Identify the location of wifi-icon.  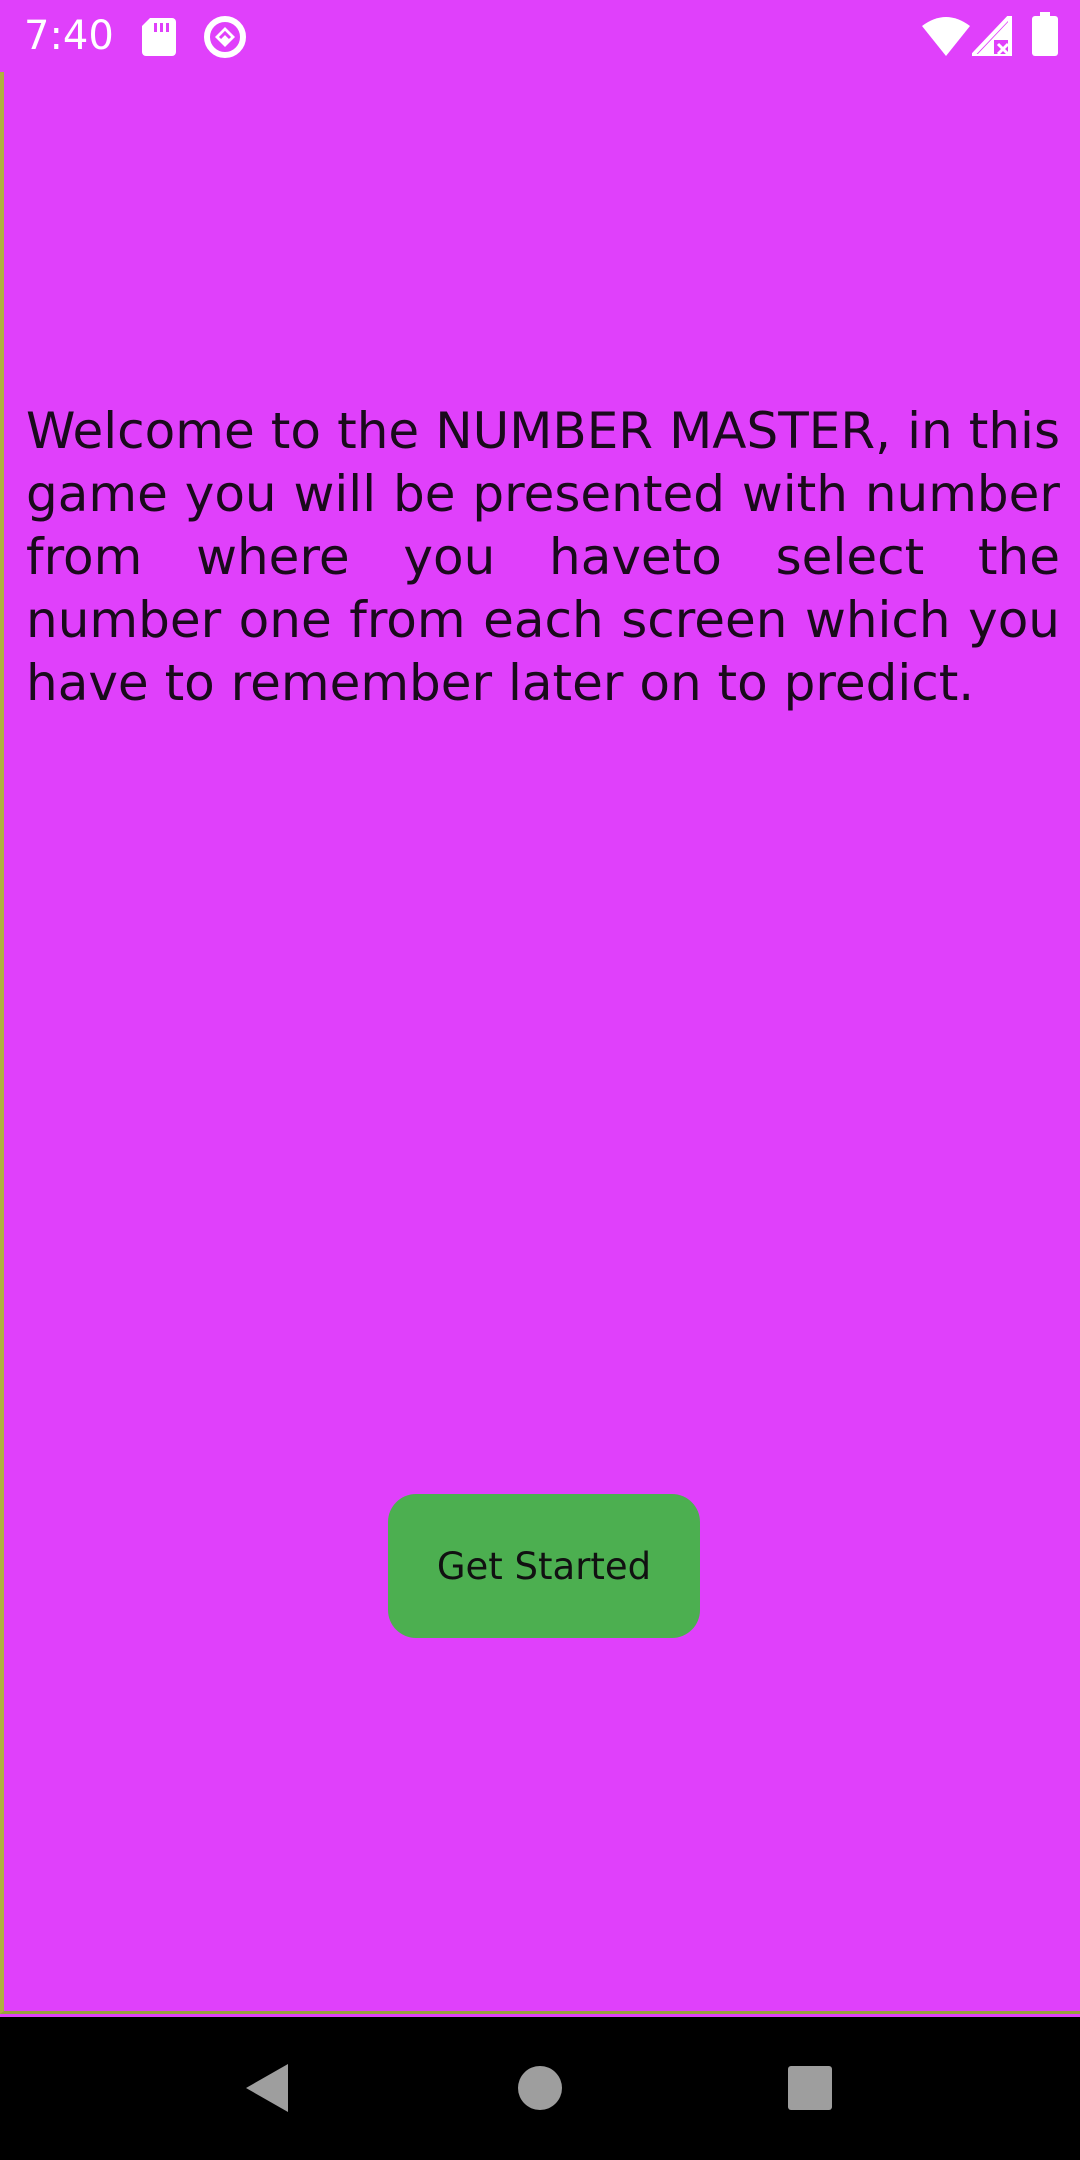
(946, 38).